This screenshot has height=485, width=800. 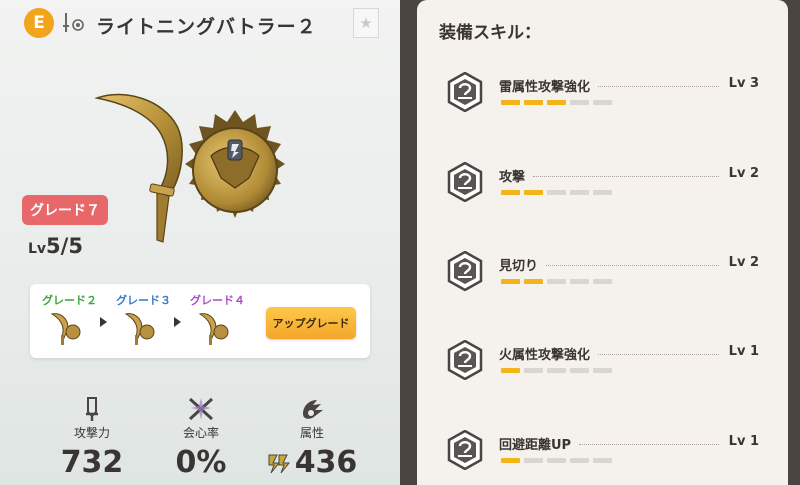 What do you see at coordinates (326, 462) in the screenshot?
I see `stat-value: 436` at bounding box center [326, 462].